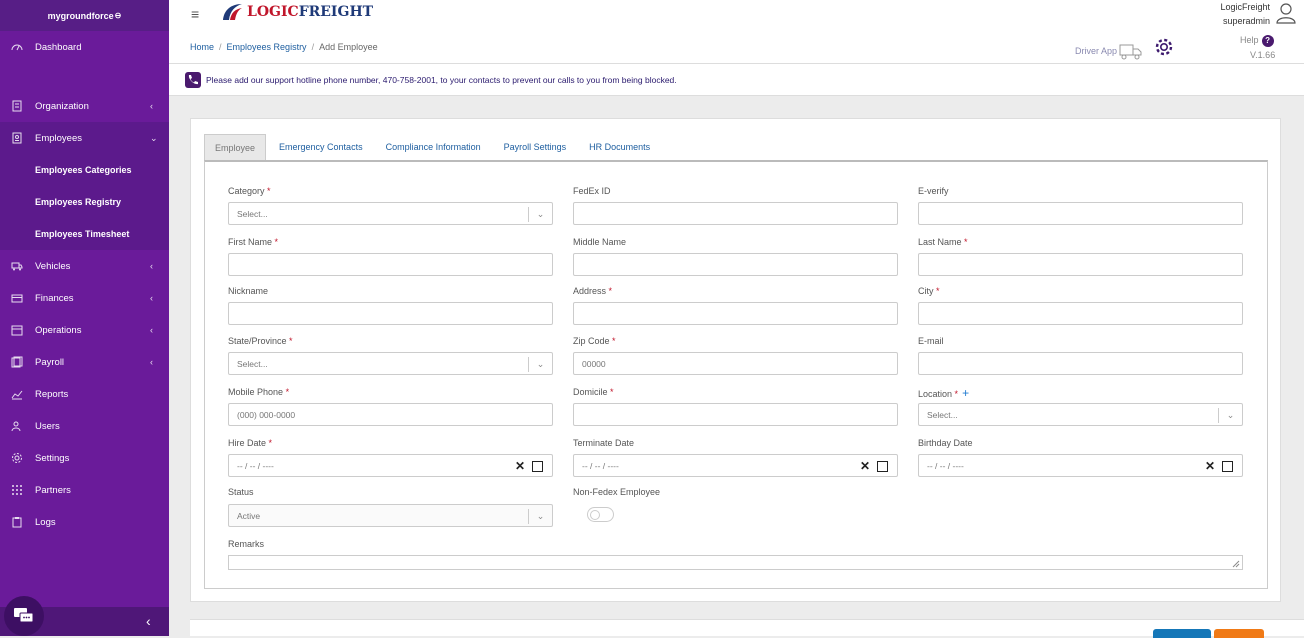 The width and height of the screenshot is (1304, 638). I want to click on mobile-phone-placeholder: (000) 000-0000, so click(266, 414).